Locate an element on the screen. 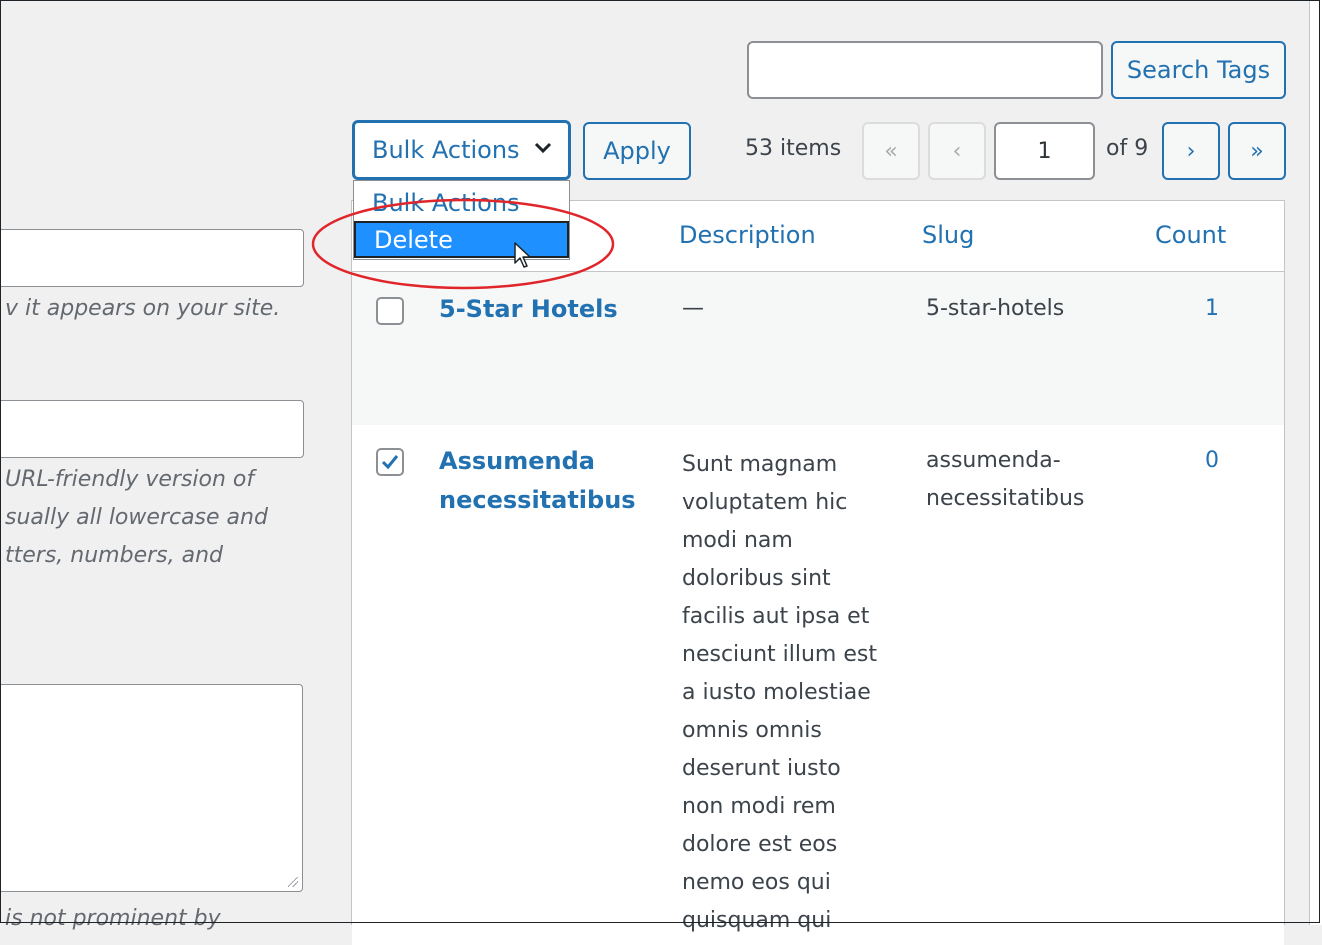 The image size is (1322, 945). bulk-actions-select: Bulk Actions is located at coordinates (461, 150).